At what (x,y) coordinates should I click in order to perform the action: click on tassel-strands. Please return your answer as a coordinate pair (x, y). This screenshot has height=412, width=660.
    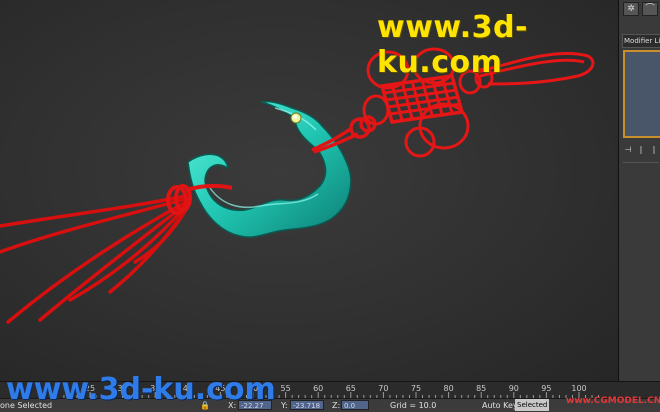
    Looking at the image, I should click on (94, 259).